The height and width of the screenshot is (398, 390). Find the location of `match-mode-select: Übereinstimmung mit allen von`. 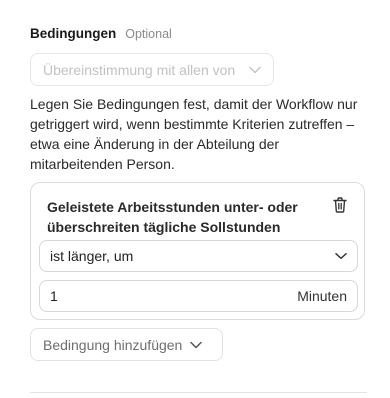

match-mode-select: Übereinstimmung mit allen von is located at coordinates (152, 69).